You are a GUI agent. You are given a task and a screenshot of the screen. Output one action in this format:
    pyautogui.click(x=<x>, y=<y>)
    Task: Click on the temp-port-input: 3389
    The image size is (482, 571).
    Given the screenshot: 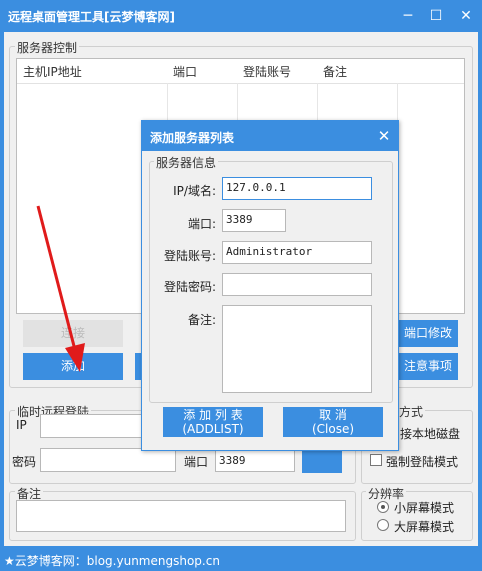 What is the action you would take?
    pyautogui.click(x=255, y=461)
    